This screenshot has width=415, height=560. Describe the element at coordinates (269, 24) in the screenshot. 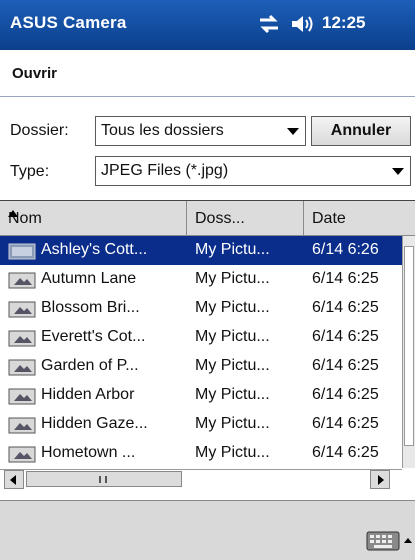

I see `connectivity-icon` at that location.